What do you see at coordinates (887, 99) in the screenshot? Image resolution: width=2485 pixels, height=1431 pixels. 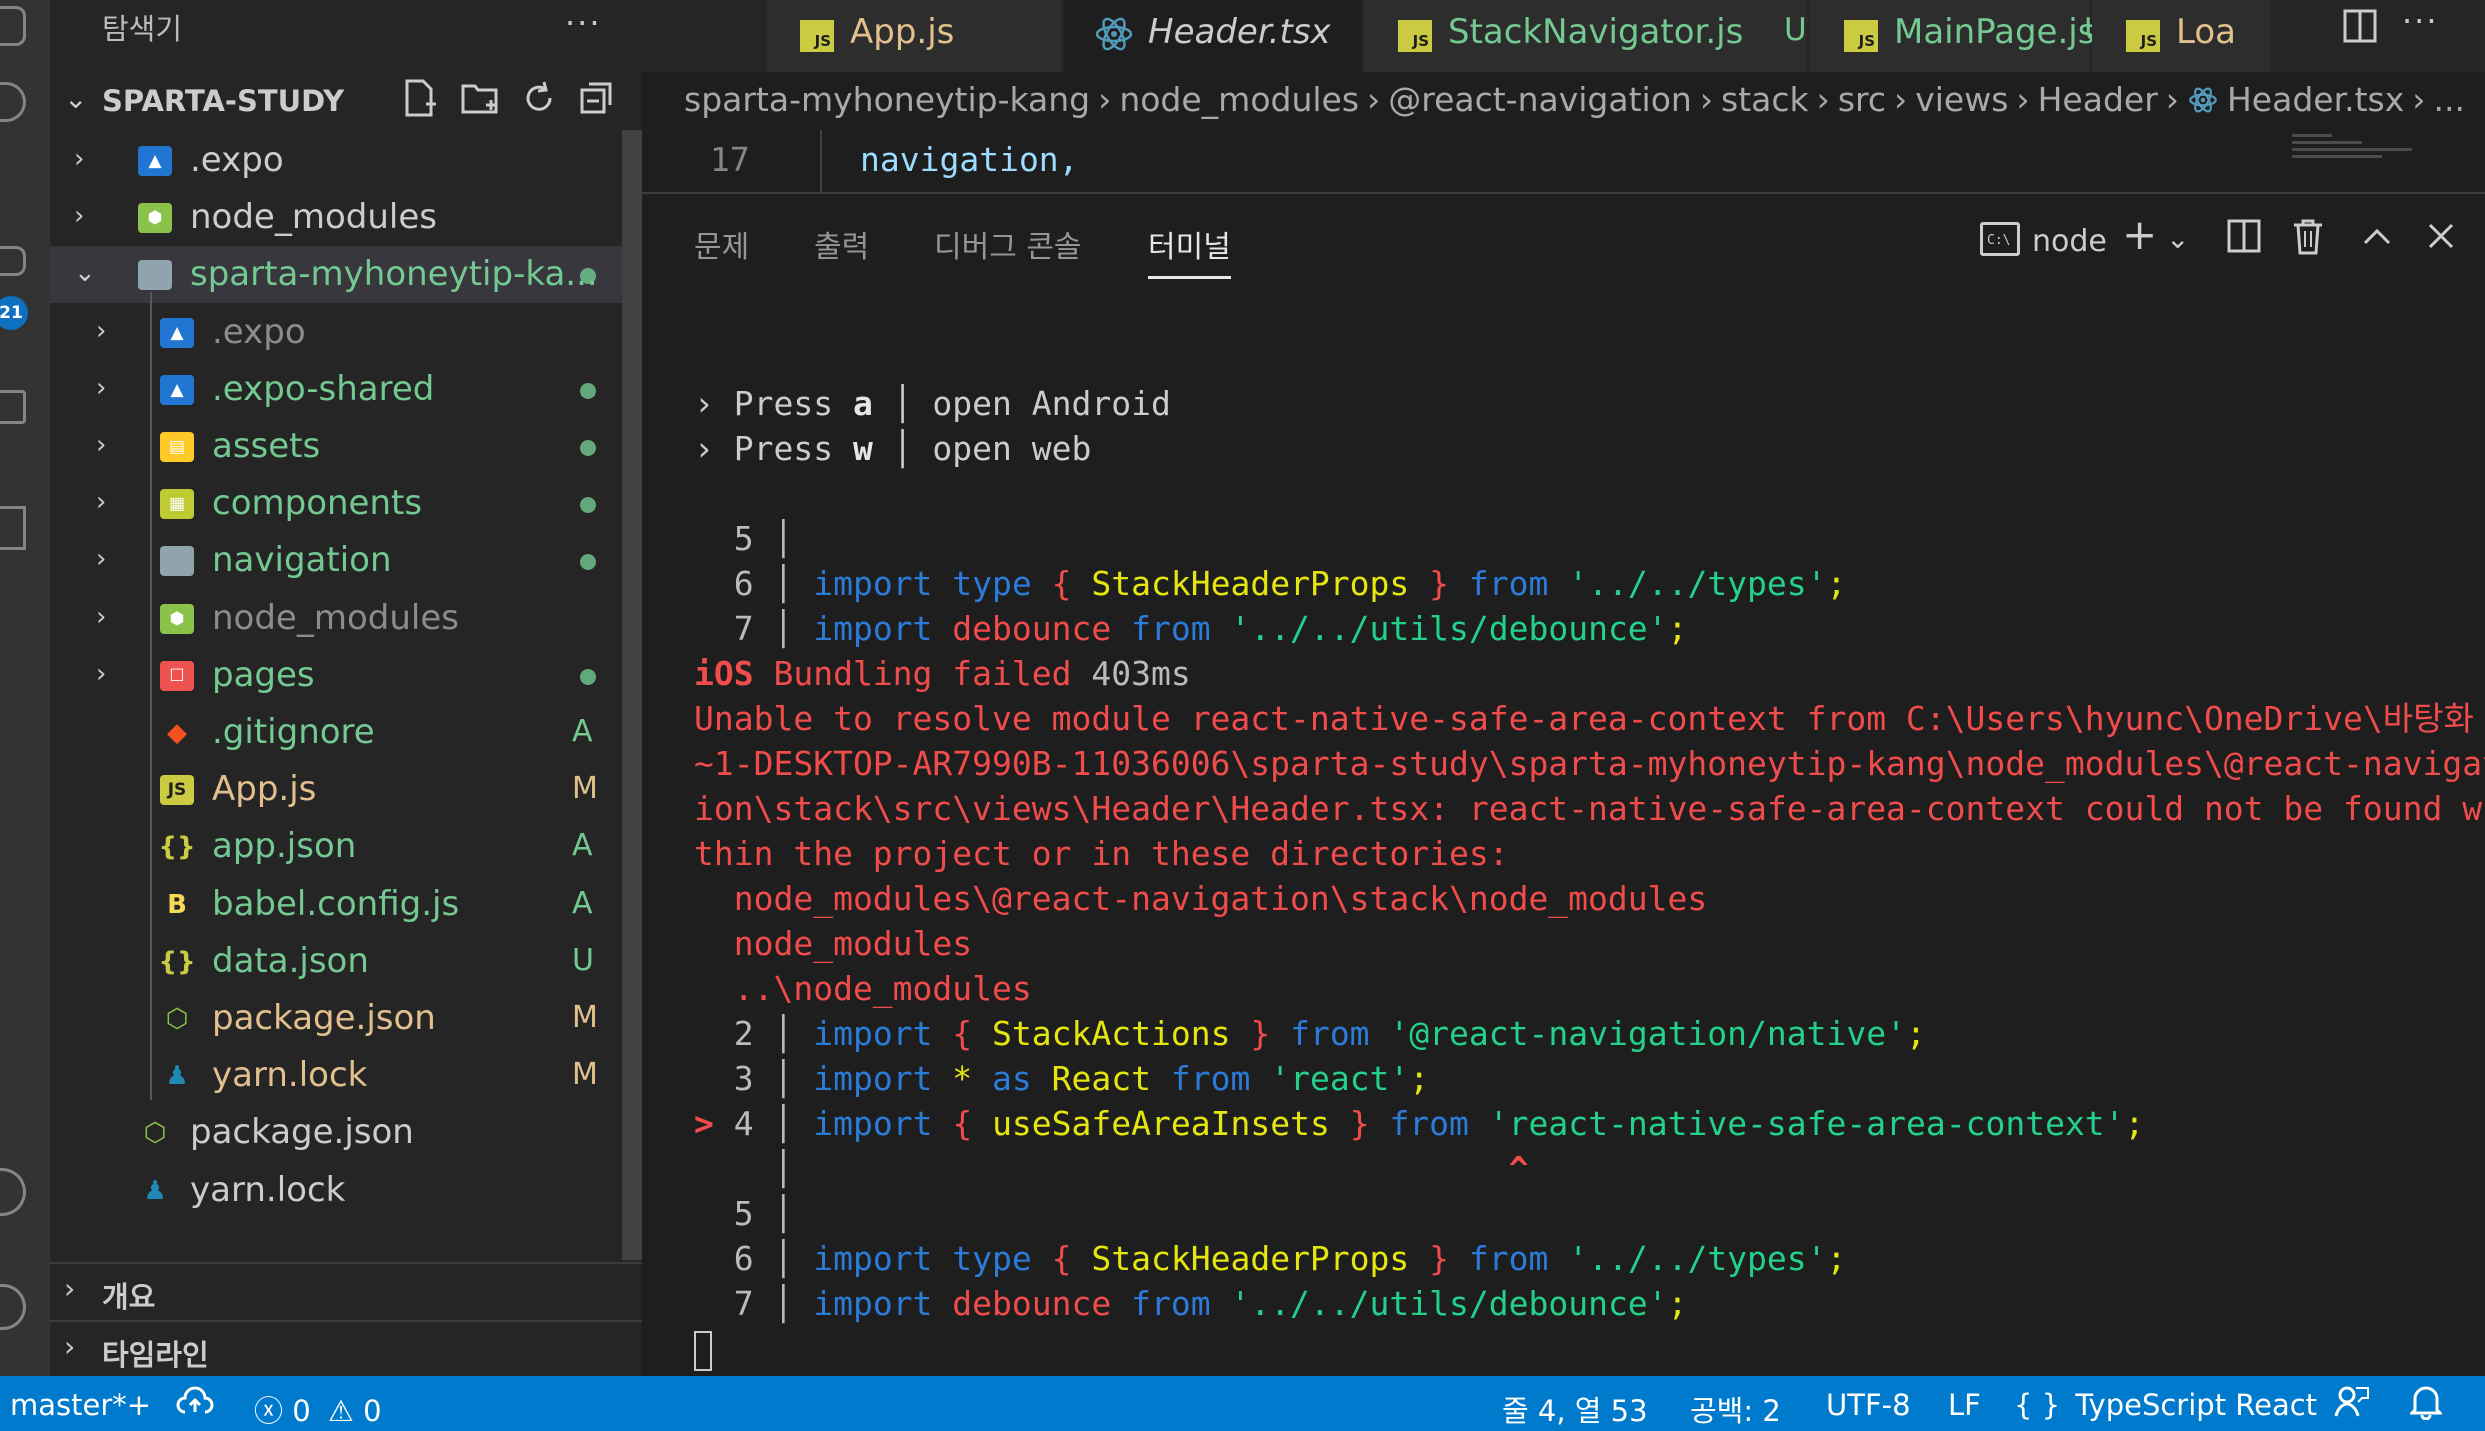 I see `breadcrumb-item: sparta-myhoneytip-kang` at bounding box center [887, 99].